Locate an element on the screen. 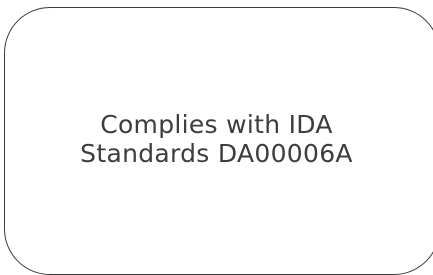  compliance-line-1: Complies with IDA is located at coordinates (216, 124).